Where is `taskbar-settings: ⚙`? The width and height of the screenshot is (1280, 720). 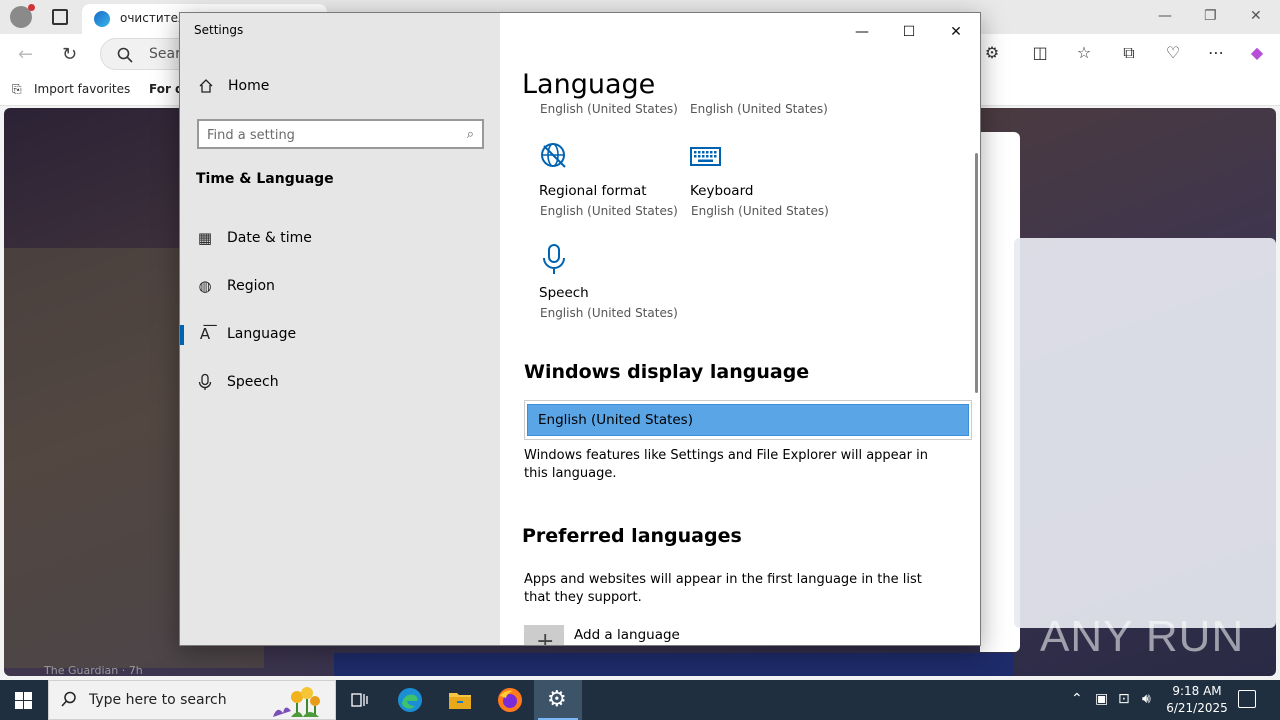 taskbar-settings: ⚙ is located at coordinates (558, 700).